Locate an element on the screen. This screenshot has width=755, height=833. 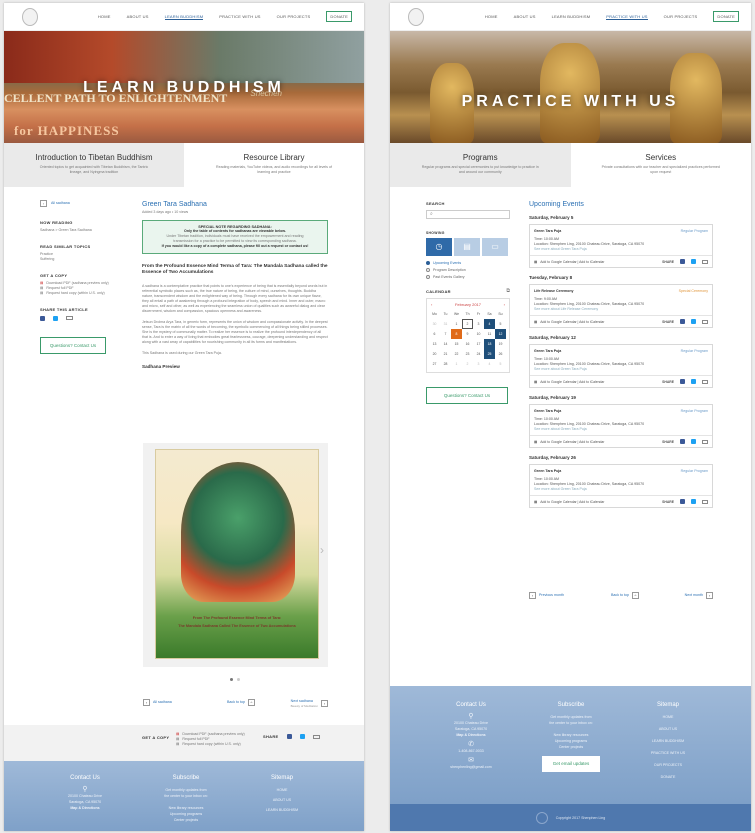
nav-projects: OUR PROJECTS is located at coordinates (681, 16).